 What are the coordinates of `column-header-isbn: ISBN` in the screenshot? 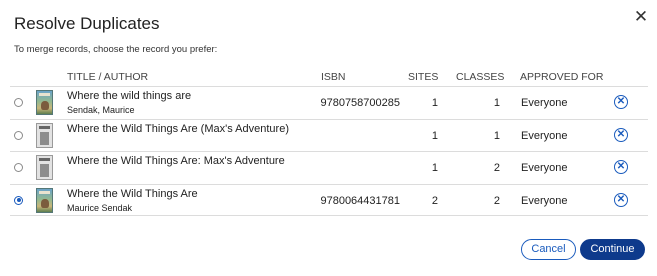 It's located at (333, 77).